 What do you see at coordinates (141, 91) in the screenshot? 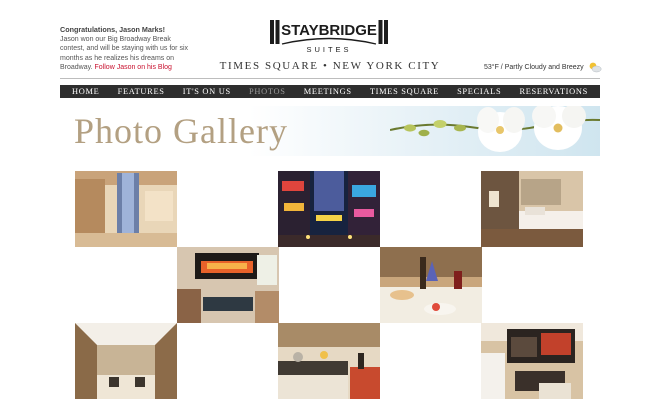
I see `nav-features: FEATURES` at bounding box center [141, 91].